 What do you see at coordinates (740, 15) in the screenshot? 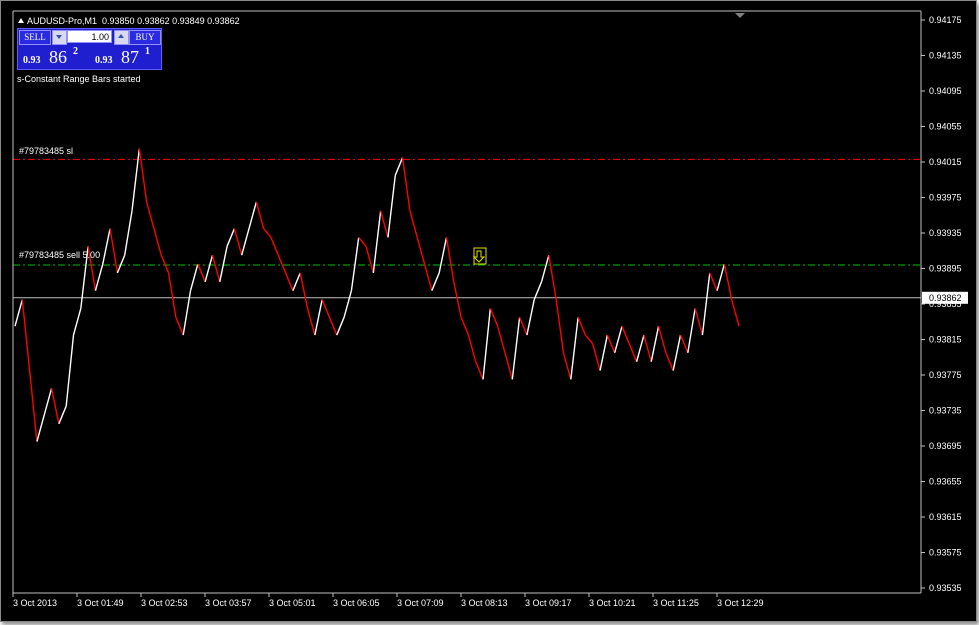
I see `chart-shift-icon` at bounding box center [740, 15].